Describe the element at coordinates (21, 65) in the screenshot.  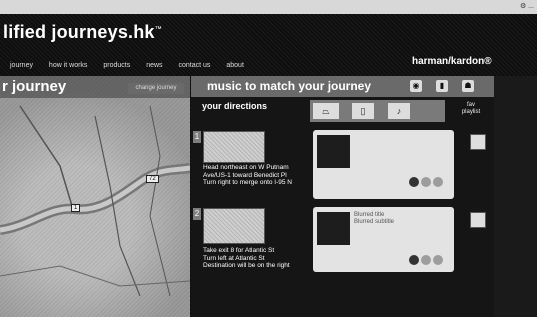
I see `nav-item-journey: journey` at that location.